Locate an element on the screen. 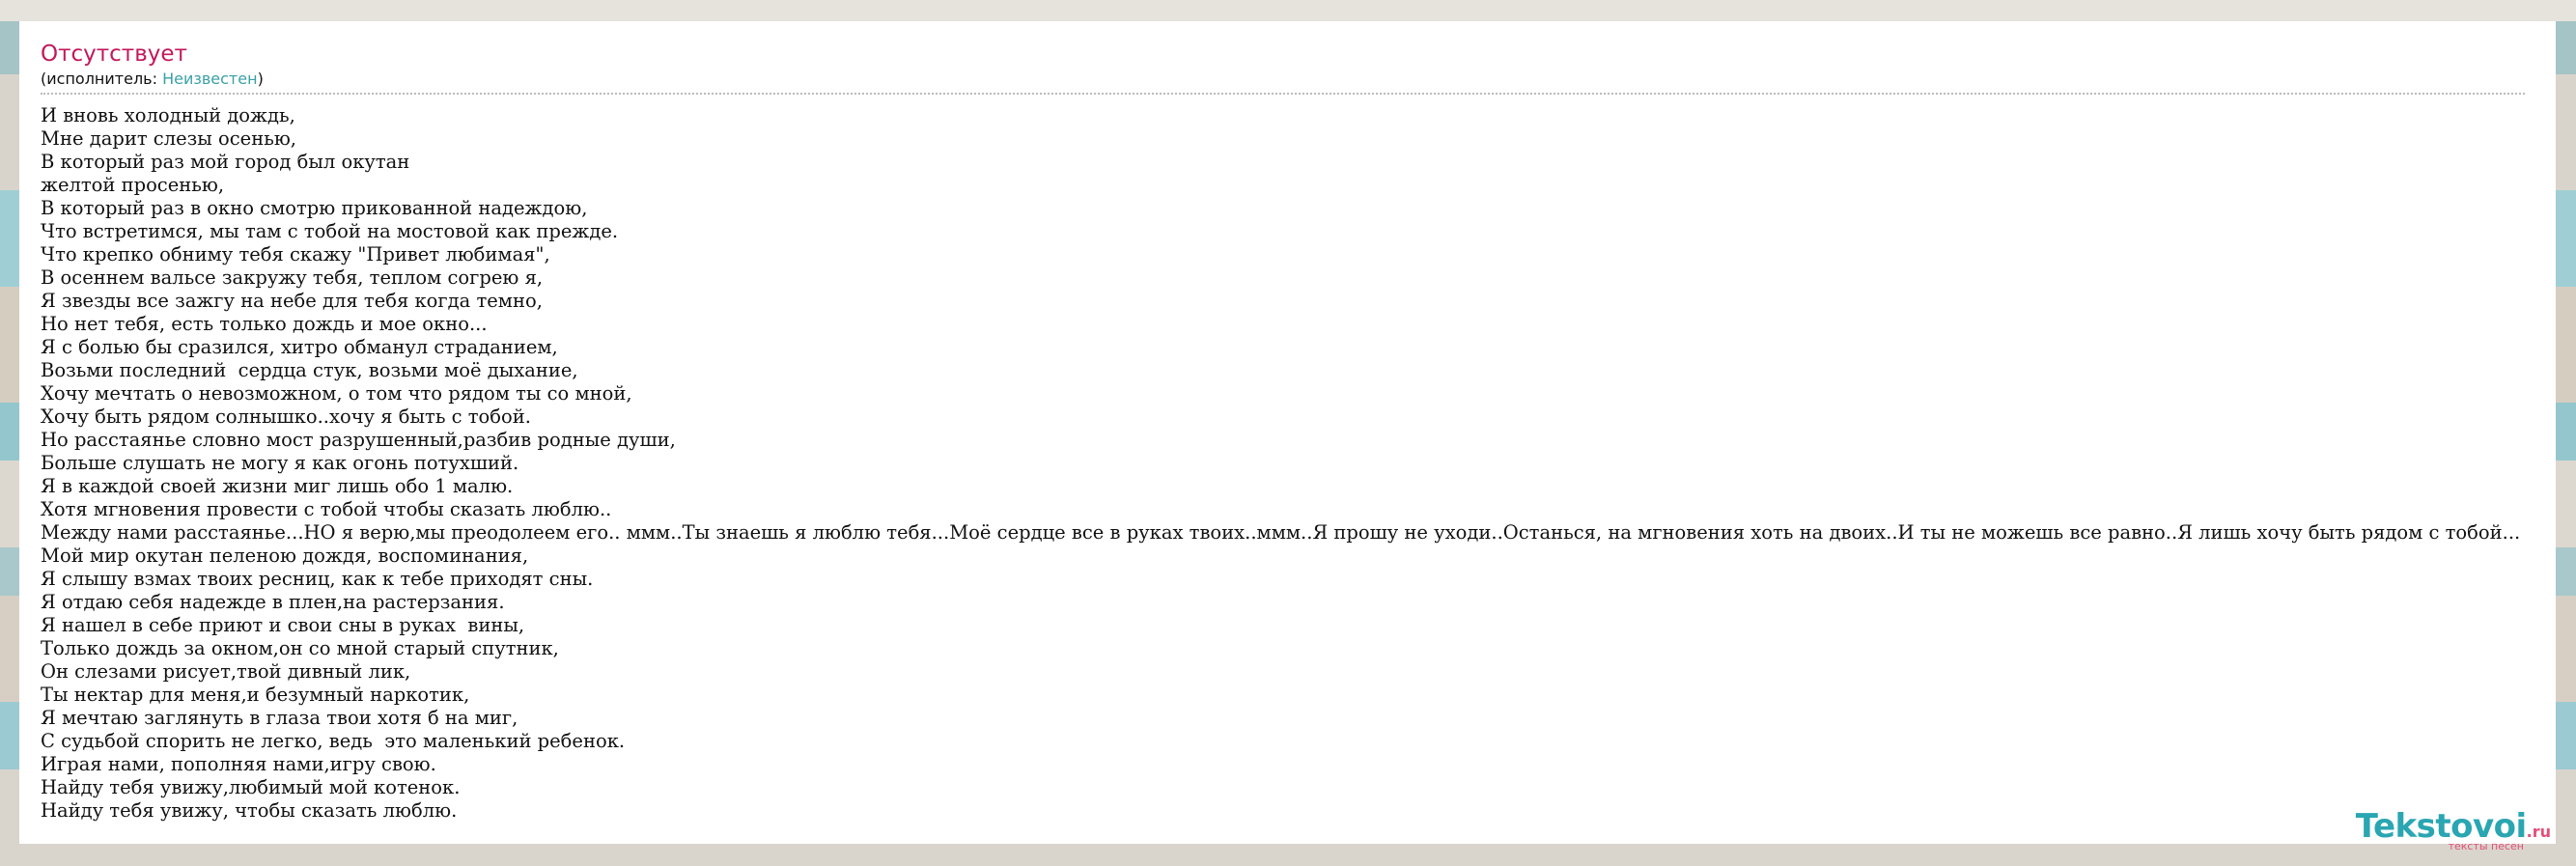 Image resolution: width=2576 pixels, height=866 pixels. performer-suffix: ) is located at coordinates (260, 79).